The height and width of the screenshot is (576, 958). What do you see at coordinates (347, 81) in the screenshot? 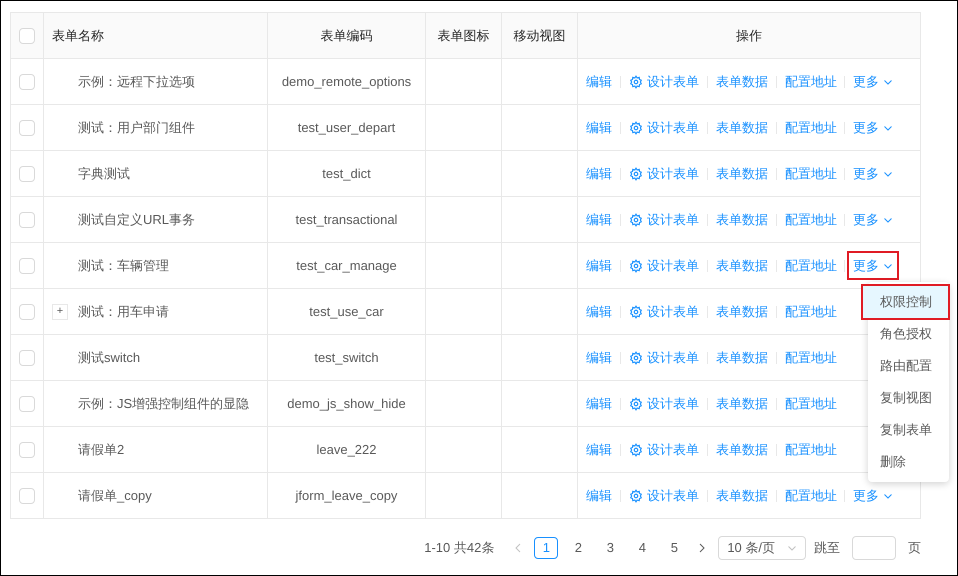
I see `table-cell-text: demo_remote_options` at bounding box center [347, 81].